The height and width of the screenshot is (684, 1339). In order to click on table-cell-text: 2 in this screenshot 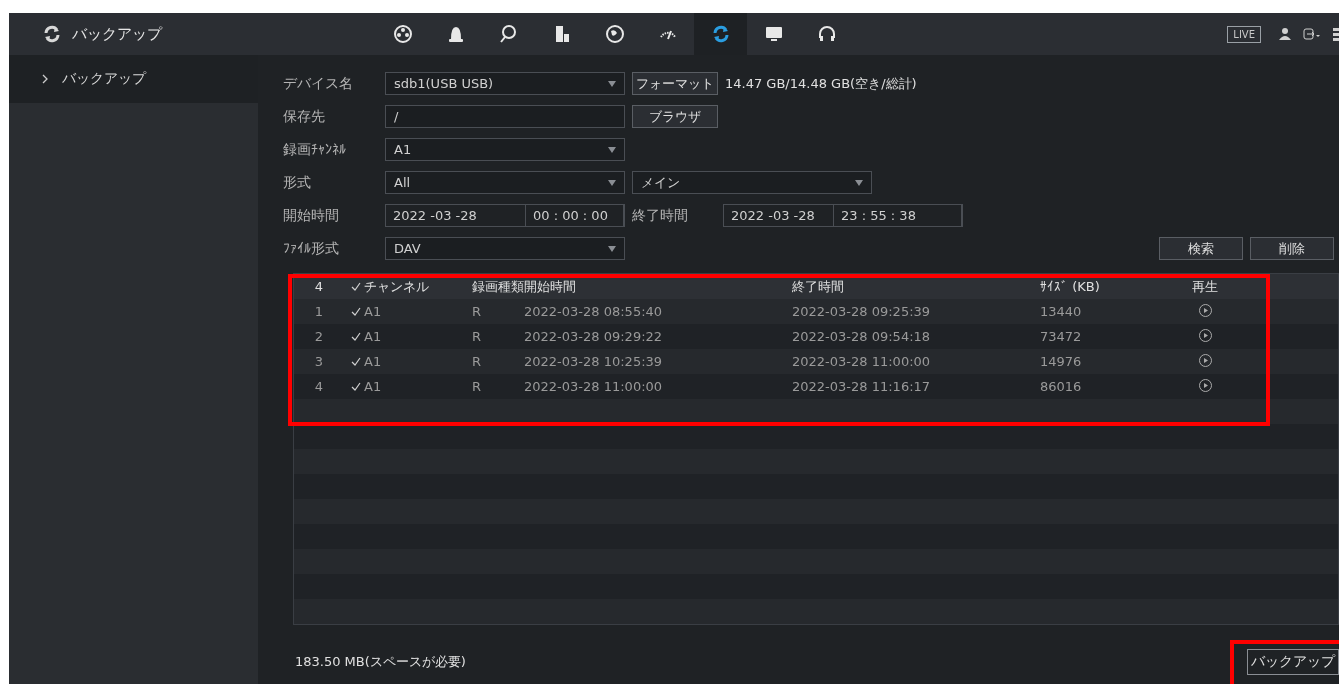, I will do `click(319, 336)`.